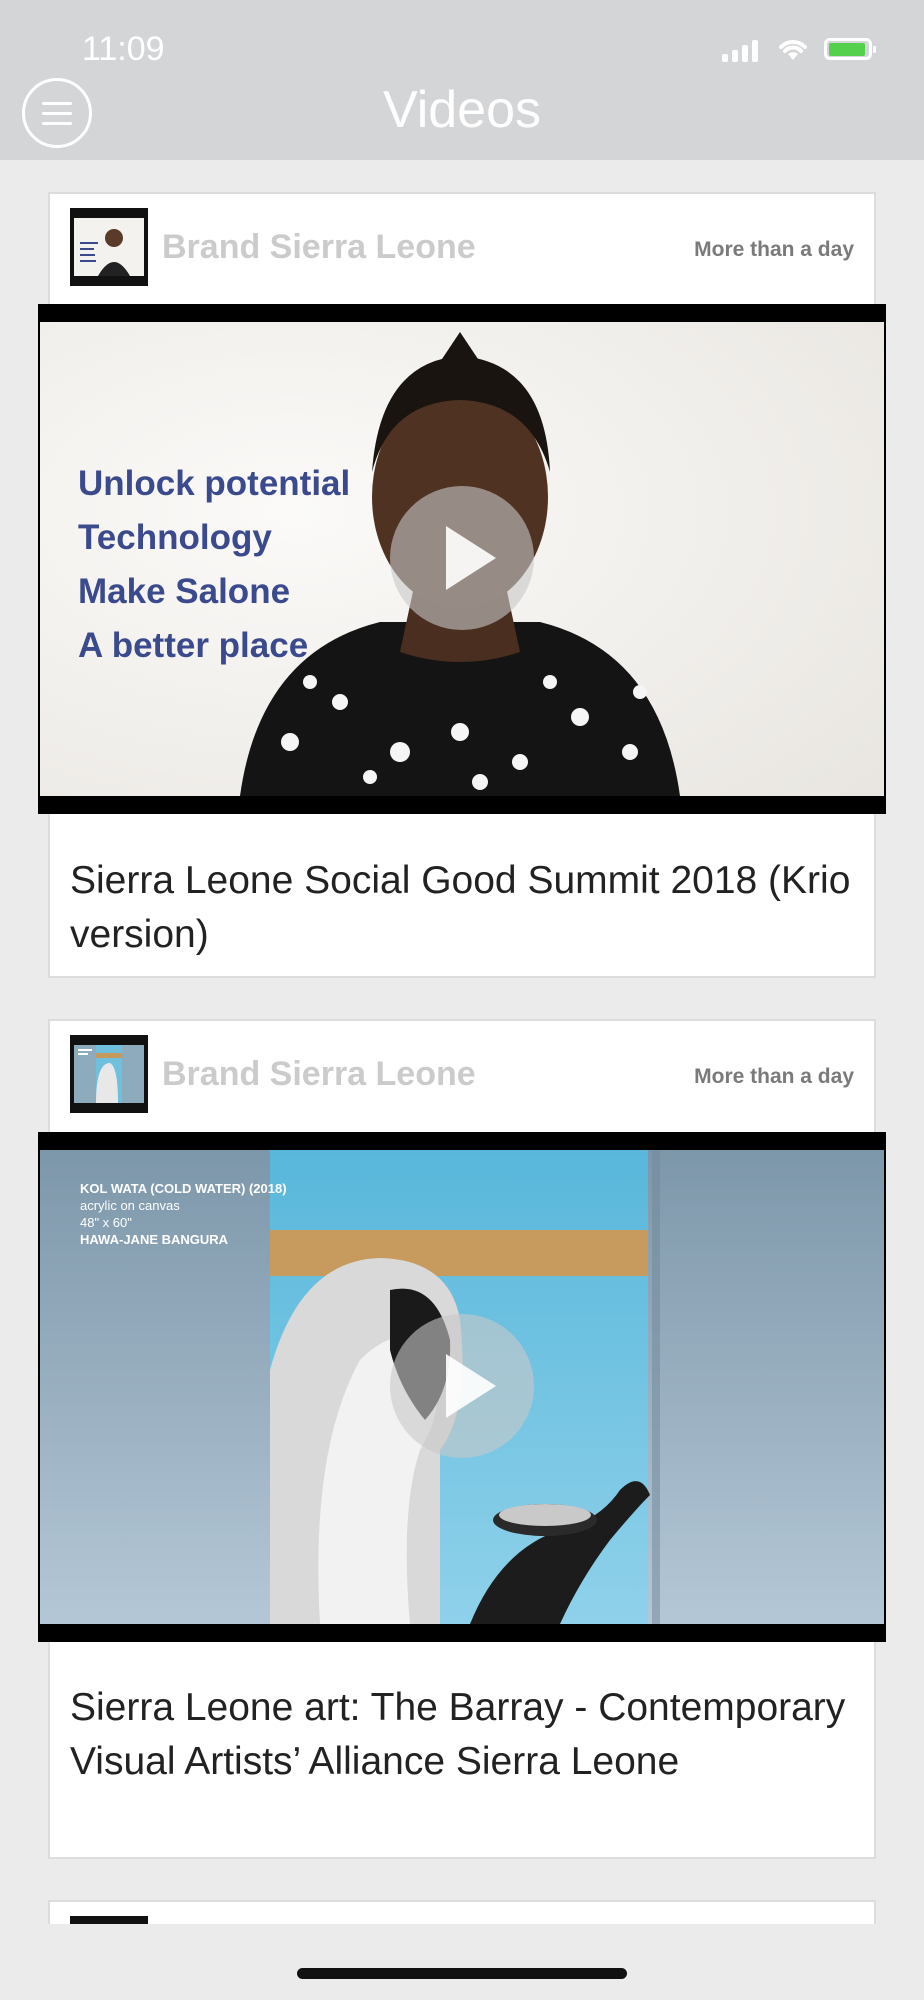 Image resolution: width=924 pixels, height=2000 pixels. Describe the element at coordinates (742, 49) in the screenshot. I see `cellular-signal-icon` at that location.